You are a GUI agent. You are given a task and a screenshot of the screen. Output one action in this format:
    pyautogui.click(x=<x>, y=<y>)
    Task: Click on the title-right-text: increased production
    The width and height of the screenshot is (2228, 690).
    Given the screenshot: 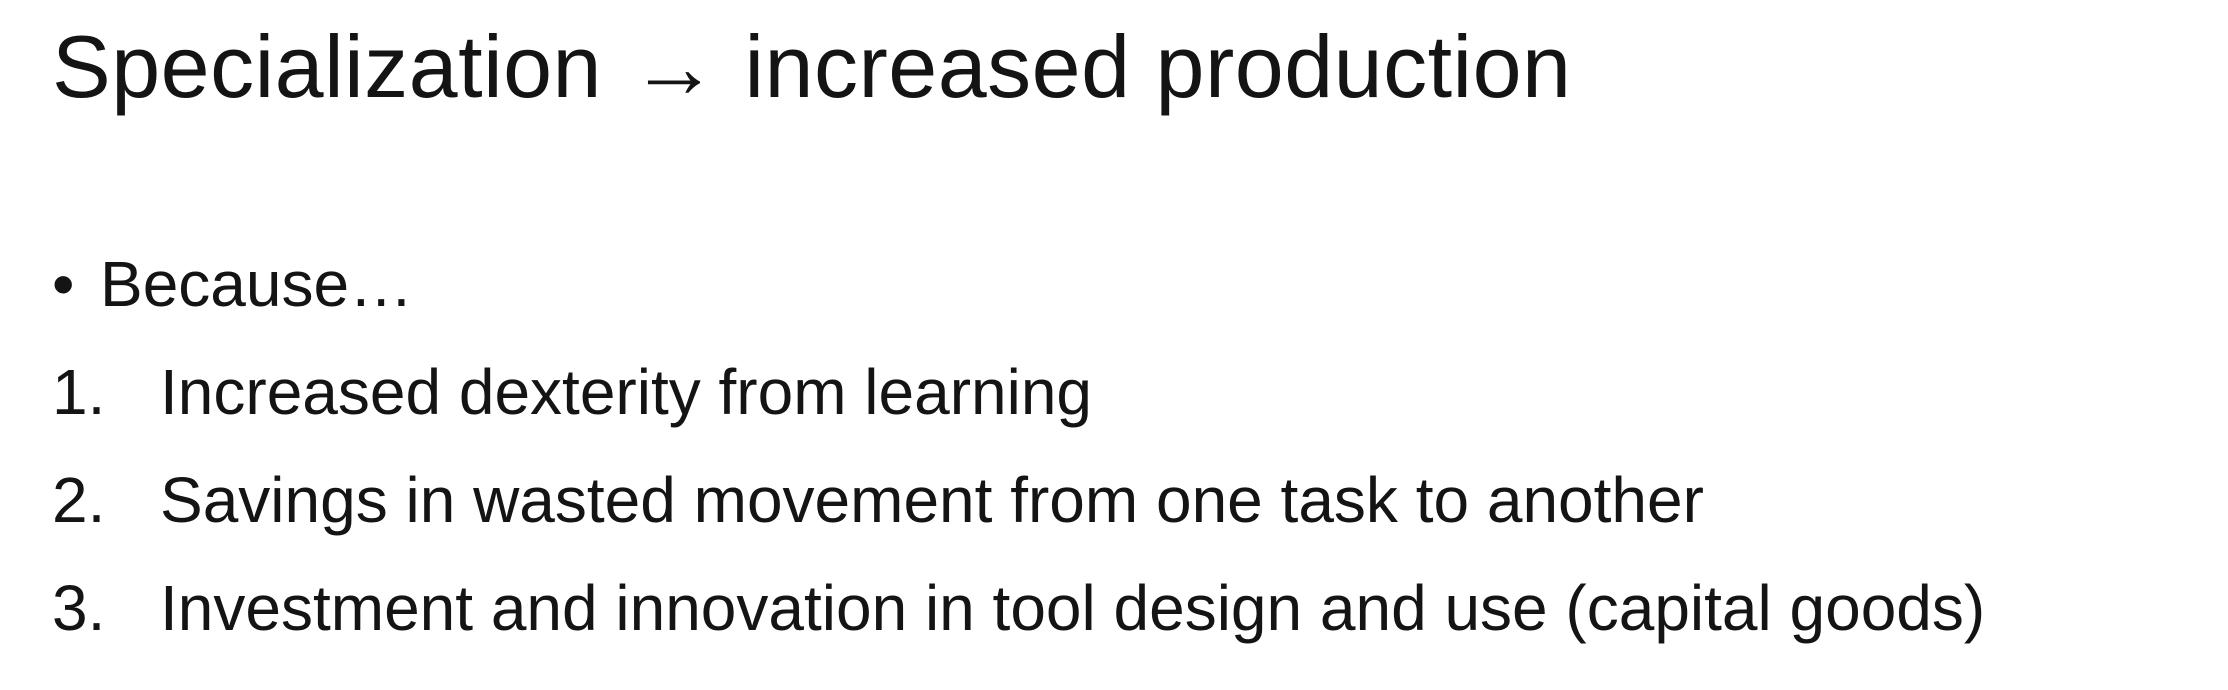 What is the action you would take?
    pyautogui.click(x=1158, y=66)
    